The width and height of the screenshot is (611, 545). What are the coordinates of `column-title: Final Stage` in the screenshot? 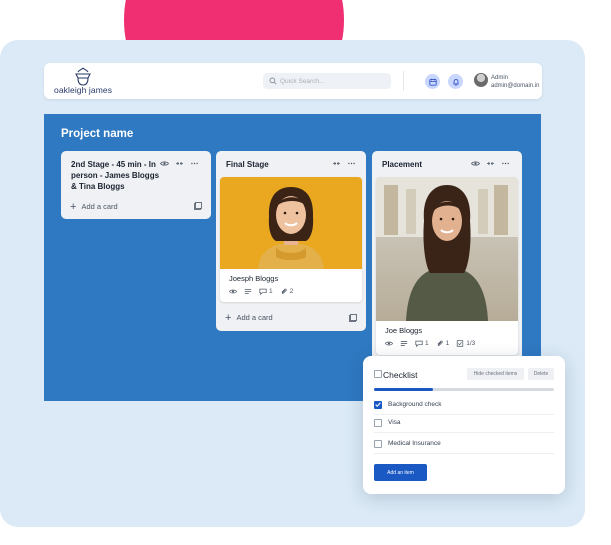 It's located at (247, 164).